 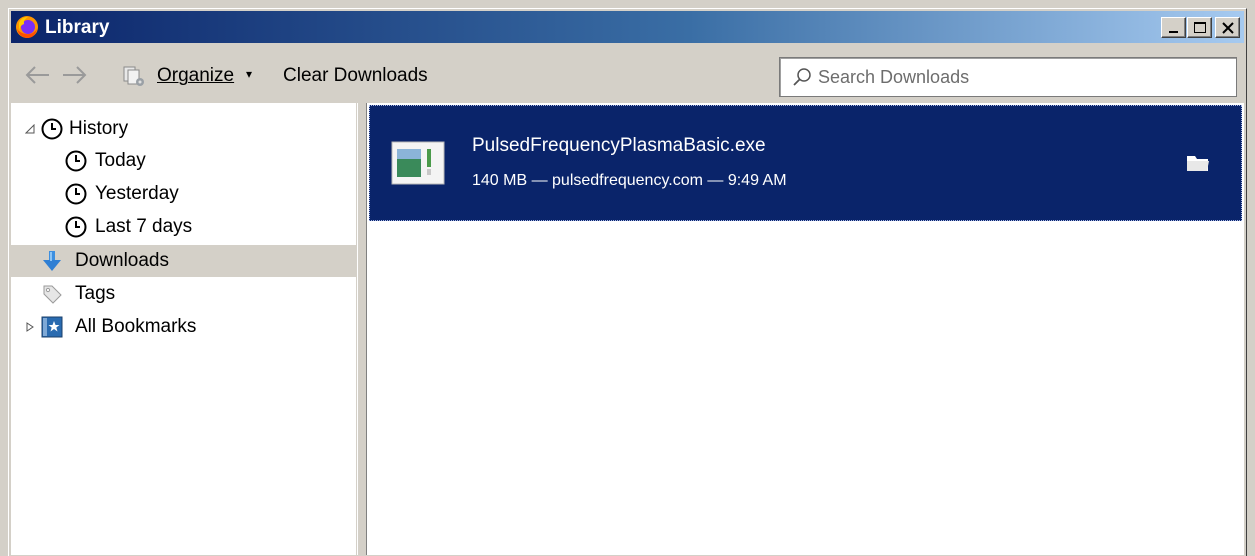 I want to click on minimize-button, so click(x=1173, y=27).